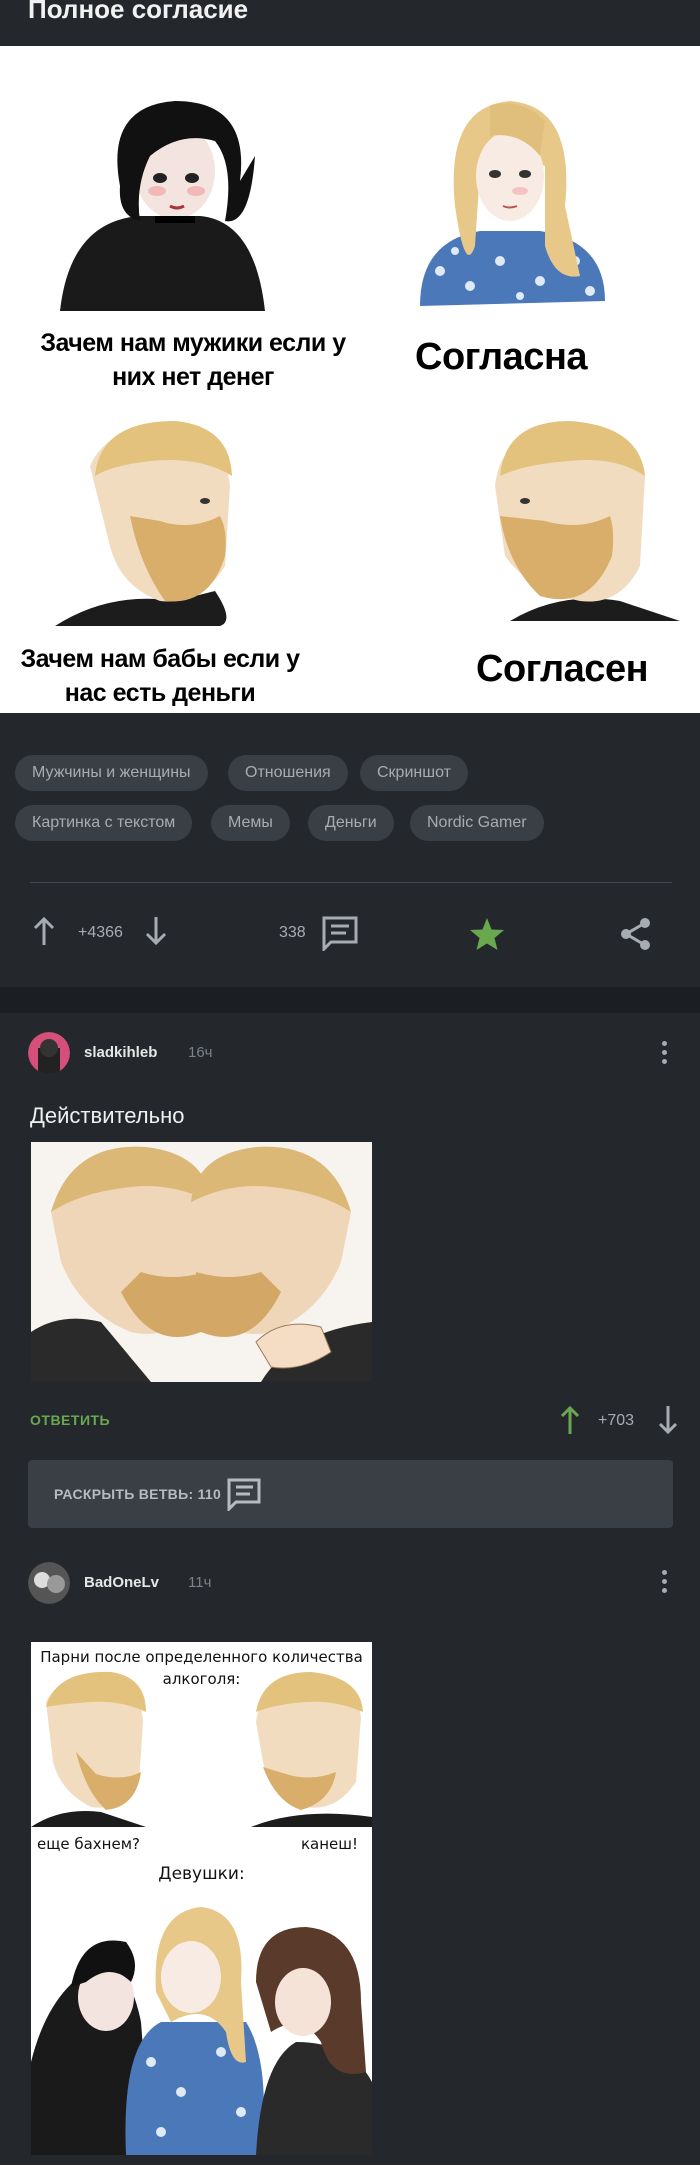 The width and height of the screenshot is (700, 2165). Describe the element at coordinates (160, 676) in the screenshot. I see `caption-bottom-left: Зачем нам бабы если у нас есть деньги` at that location.